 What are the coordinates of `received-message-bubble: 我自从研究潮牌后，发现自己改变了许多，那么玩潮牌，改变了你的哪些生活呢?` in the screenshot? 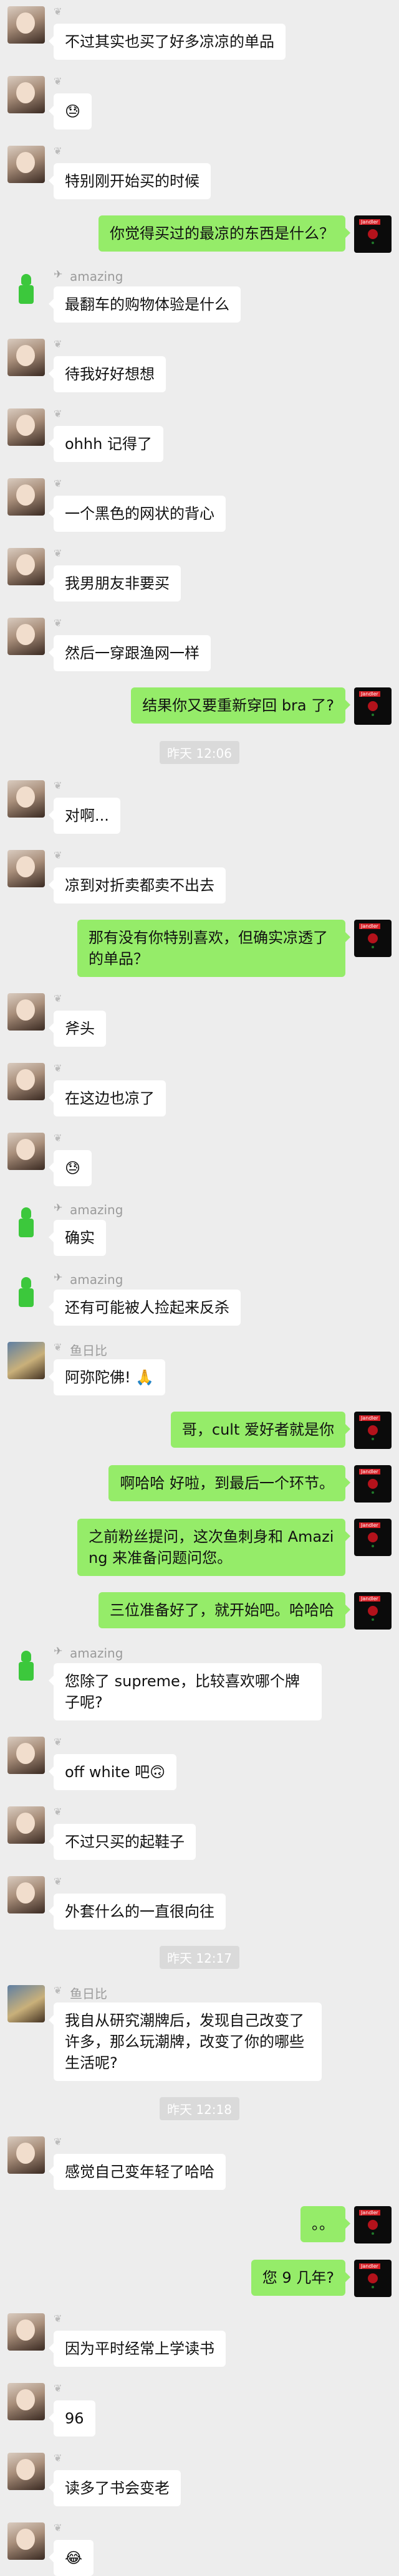 It's located at (185, 2042).